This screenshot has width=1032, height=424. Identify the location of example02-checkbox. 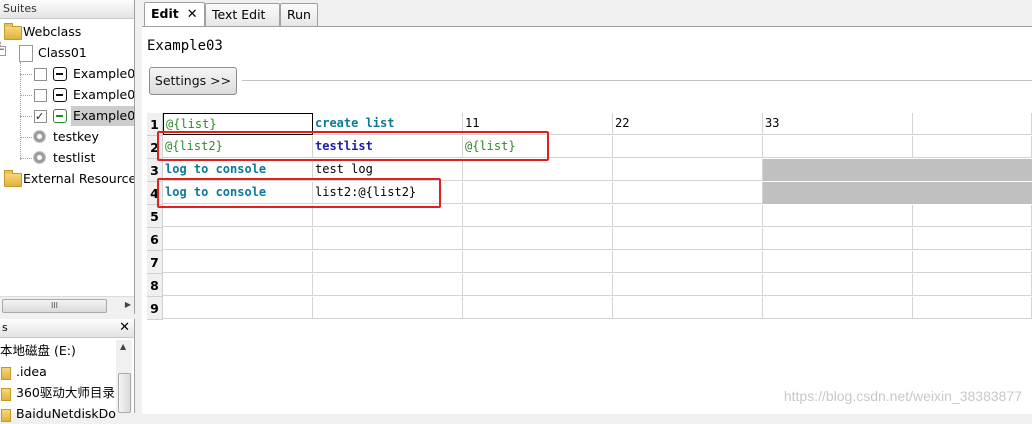
(40, 95).